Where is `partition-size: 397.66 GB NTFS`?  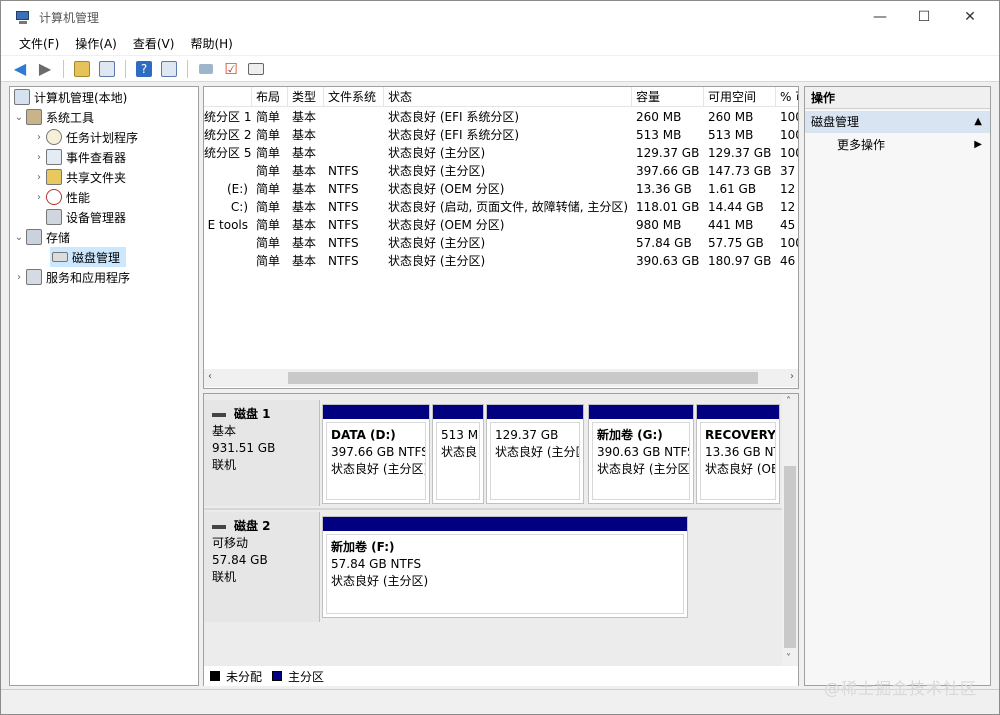 partition-size: 397.66 GB NTFS is located at coordinates (378, 452).